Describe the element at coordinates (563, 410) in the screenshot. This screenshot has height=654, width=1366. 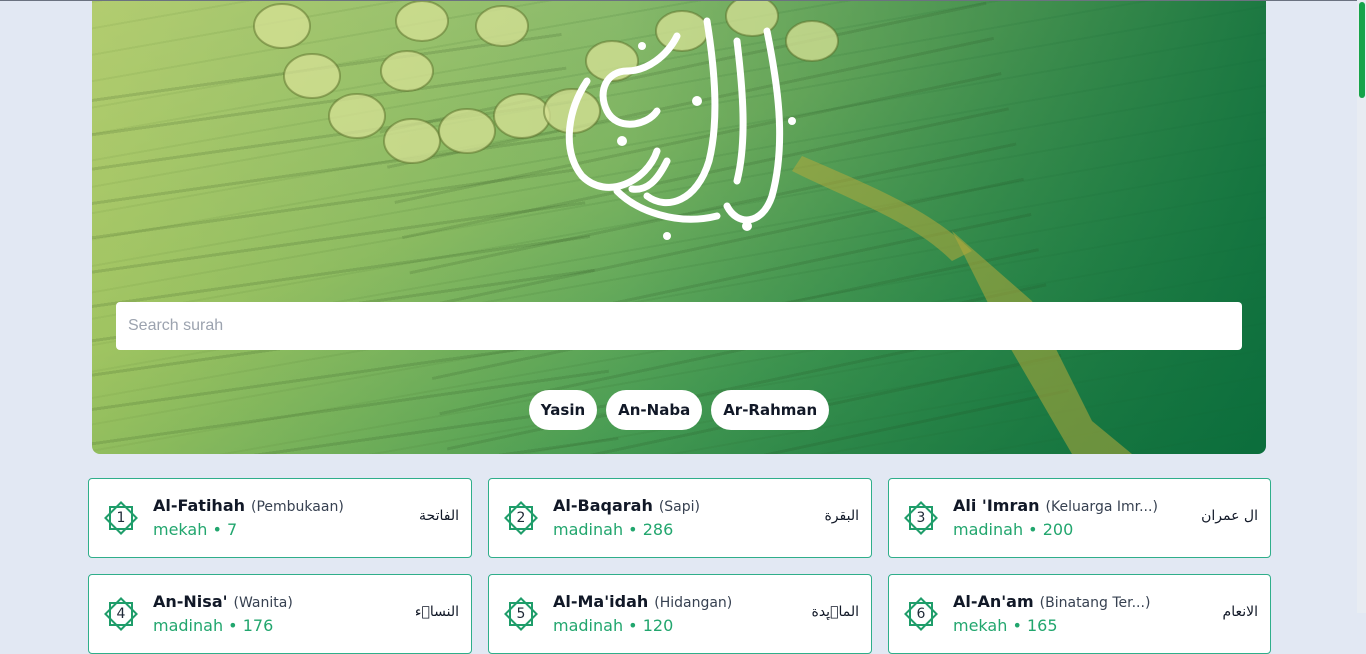
I see `quick-link-yasin: Yasin` at that location.